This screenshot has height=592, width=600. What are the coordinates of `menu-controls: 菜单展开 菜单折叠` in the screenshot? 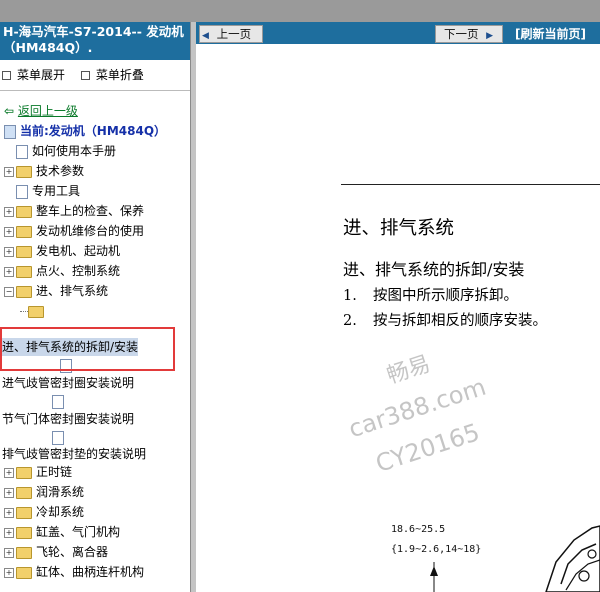 It's located at (79, 74).